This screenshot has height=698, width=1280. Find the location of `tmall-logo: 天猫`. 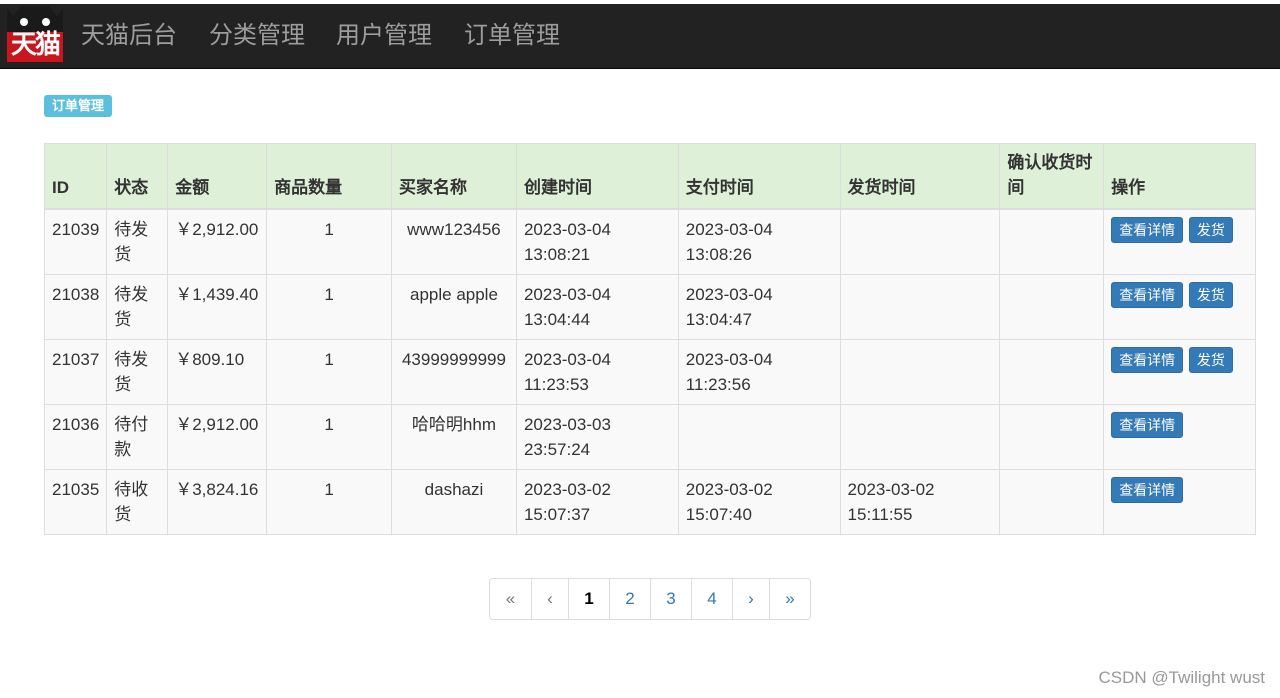

tmall-logo: 天猫 is located at coordinates (35, 34).